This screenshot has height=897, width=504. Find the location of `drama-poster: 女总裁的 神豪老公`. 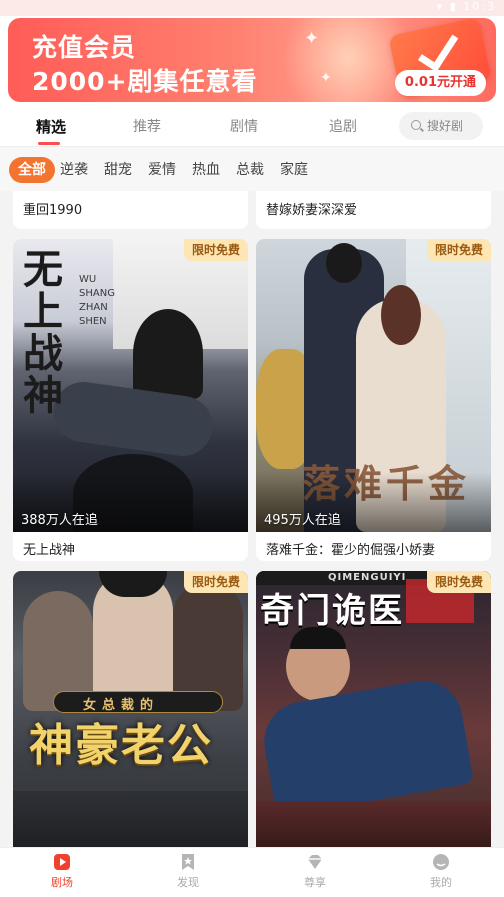

drama-poster: 女总裁的 神豪老公 is located at coordinates (130, 709).